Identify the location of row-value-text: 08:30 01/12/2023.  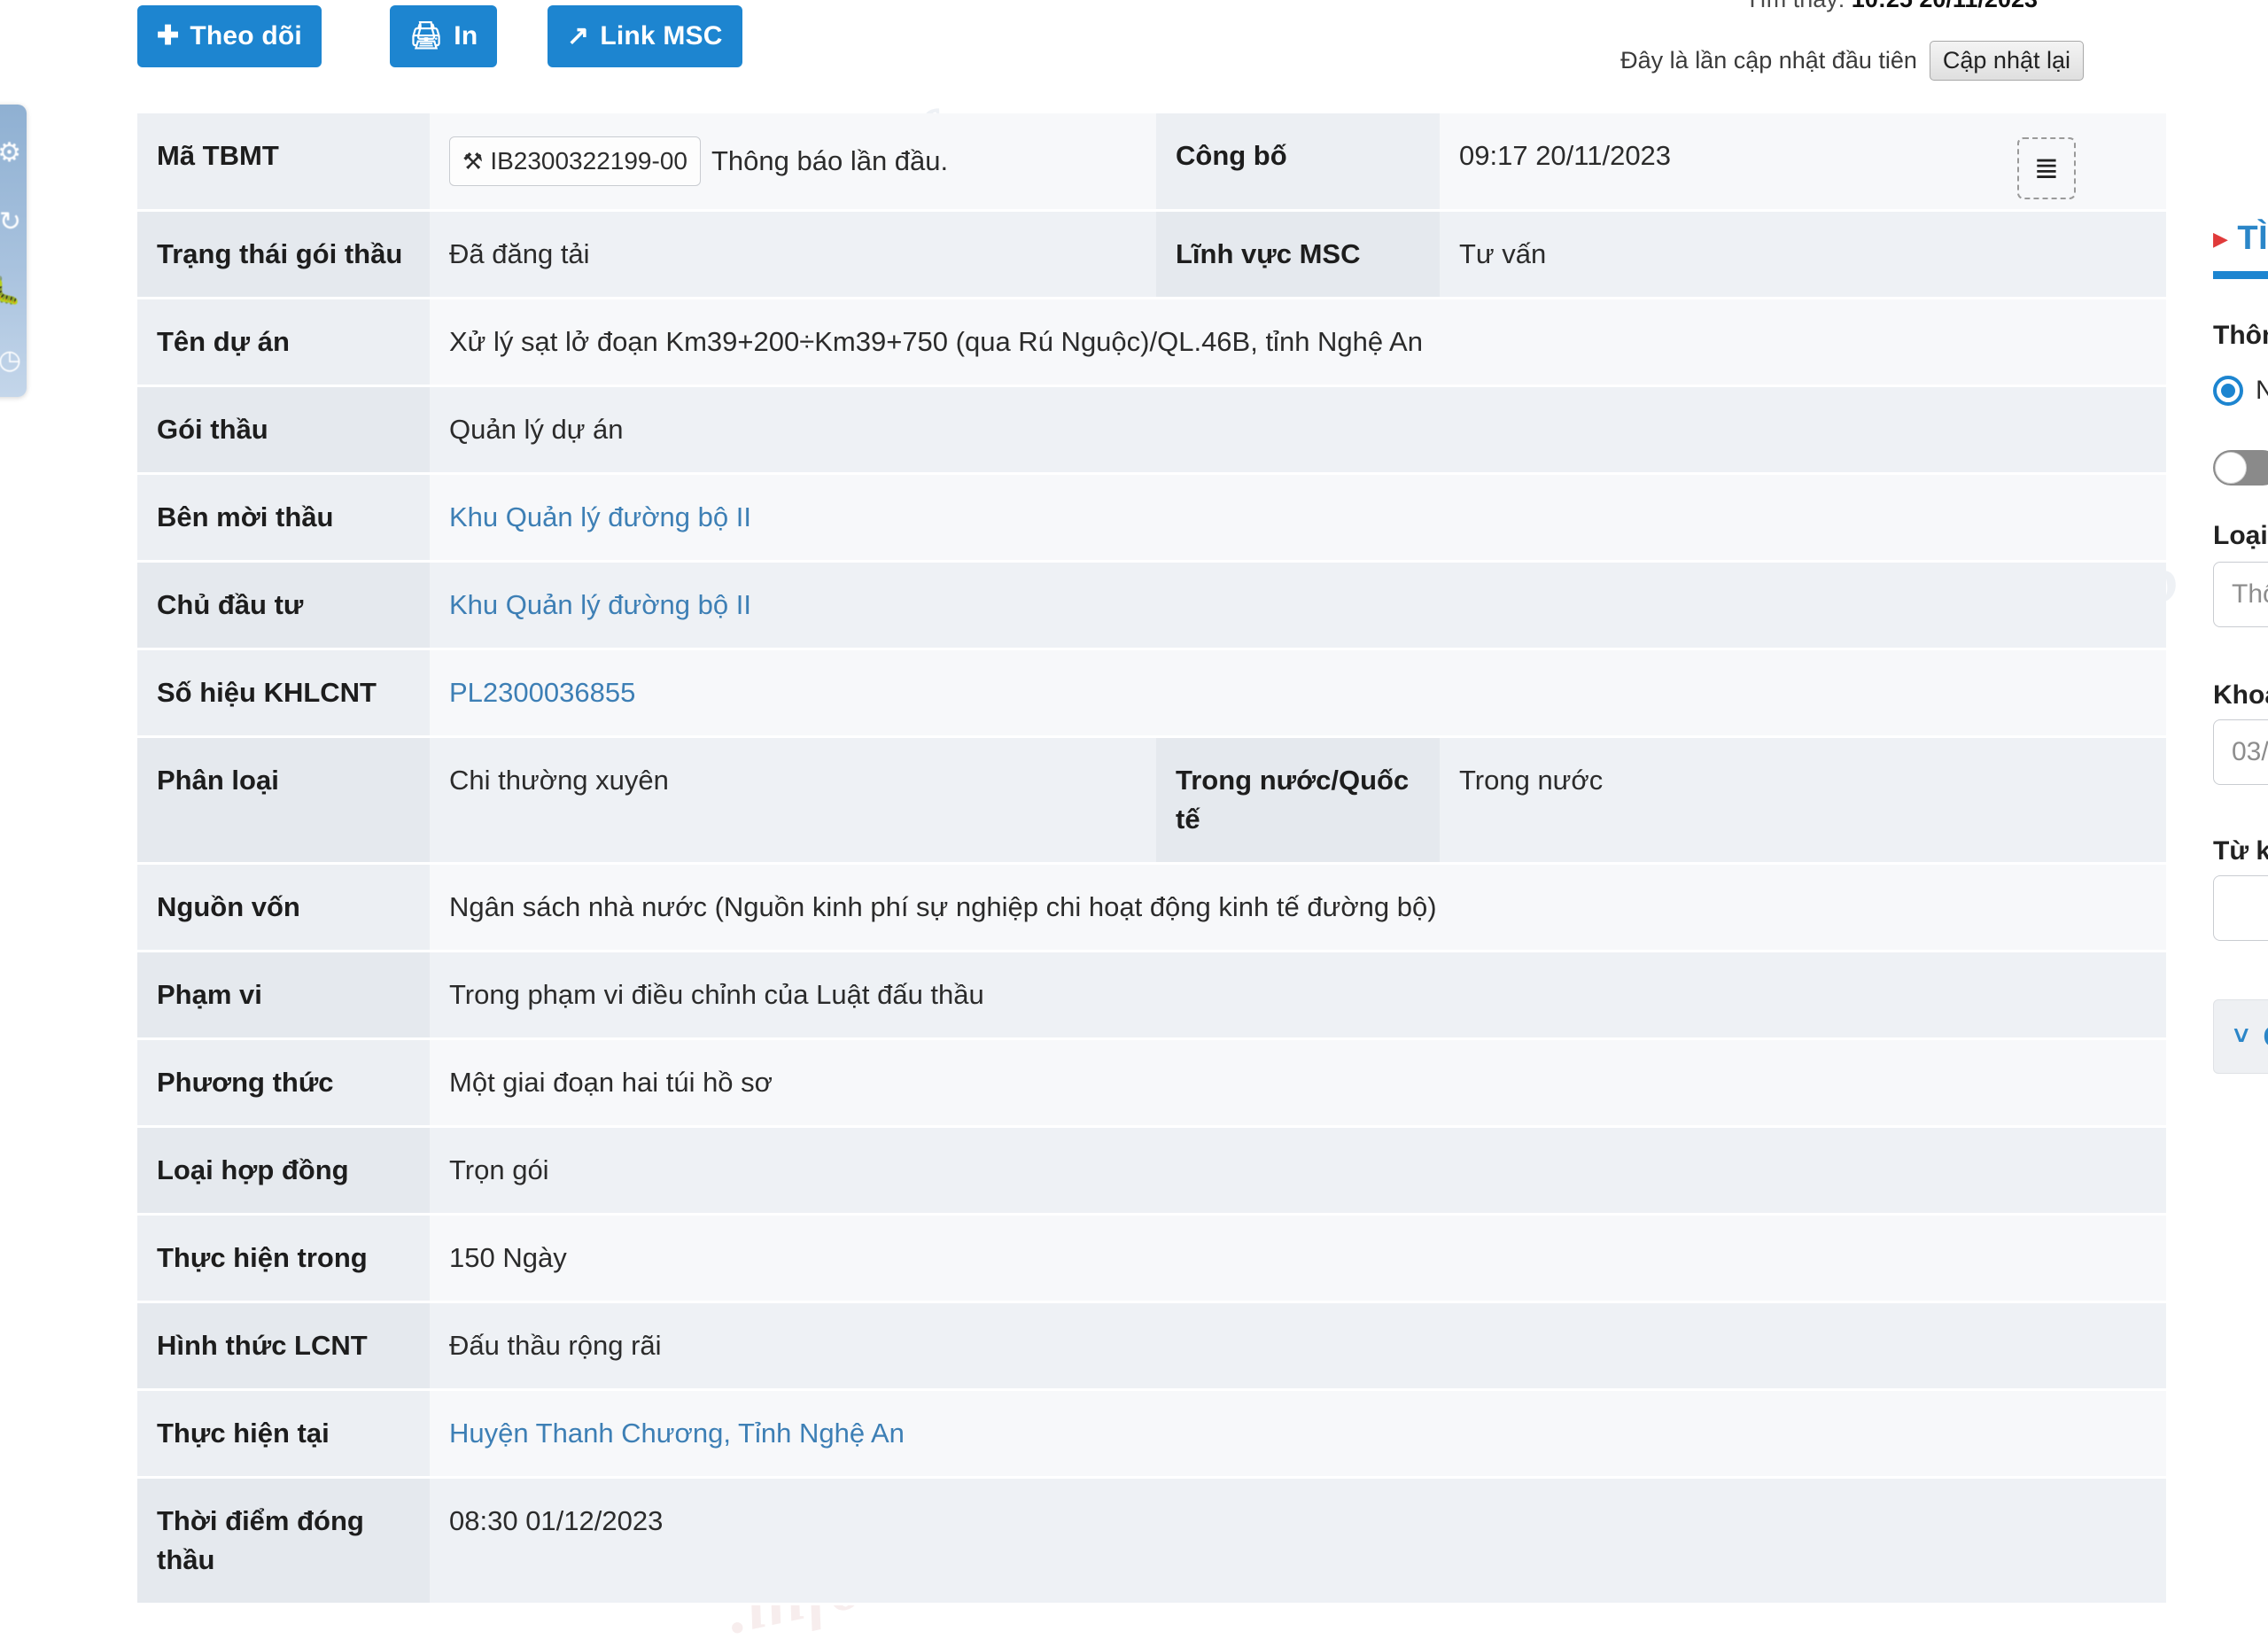
(556, 1520).